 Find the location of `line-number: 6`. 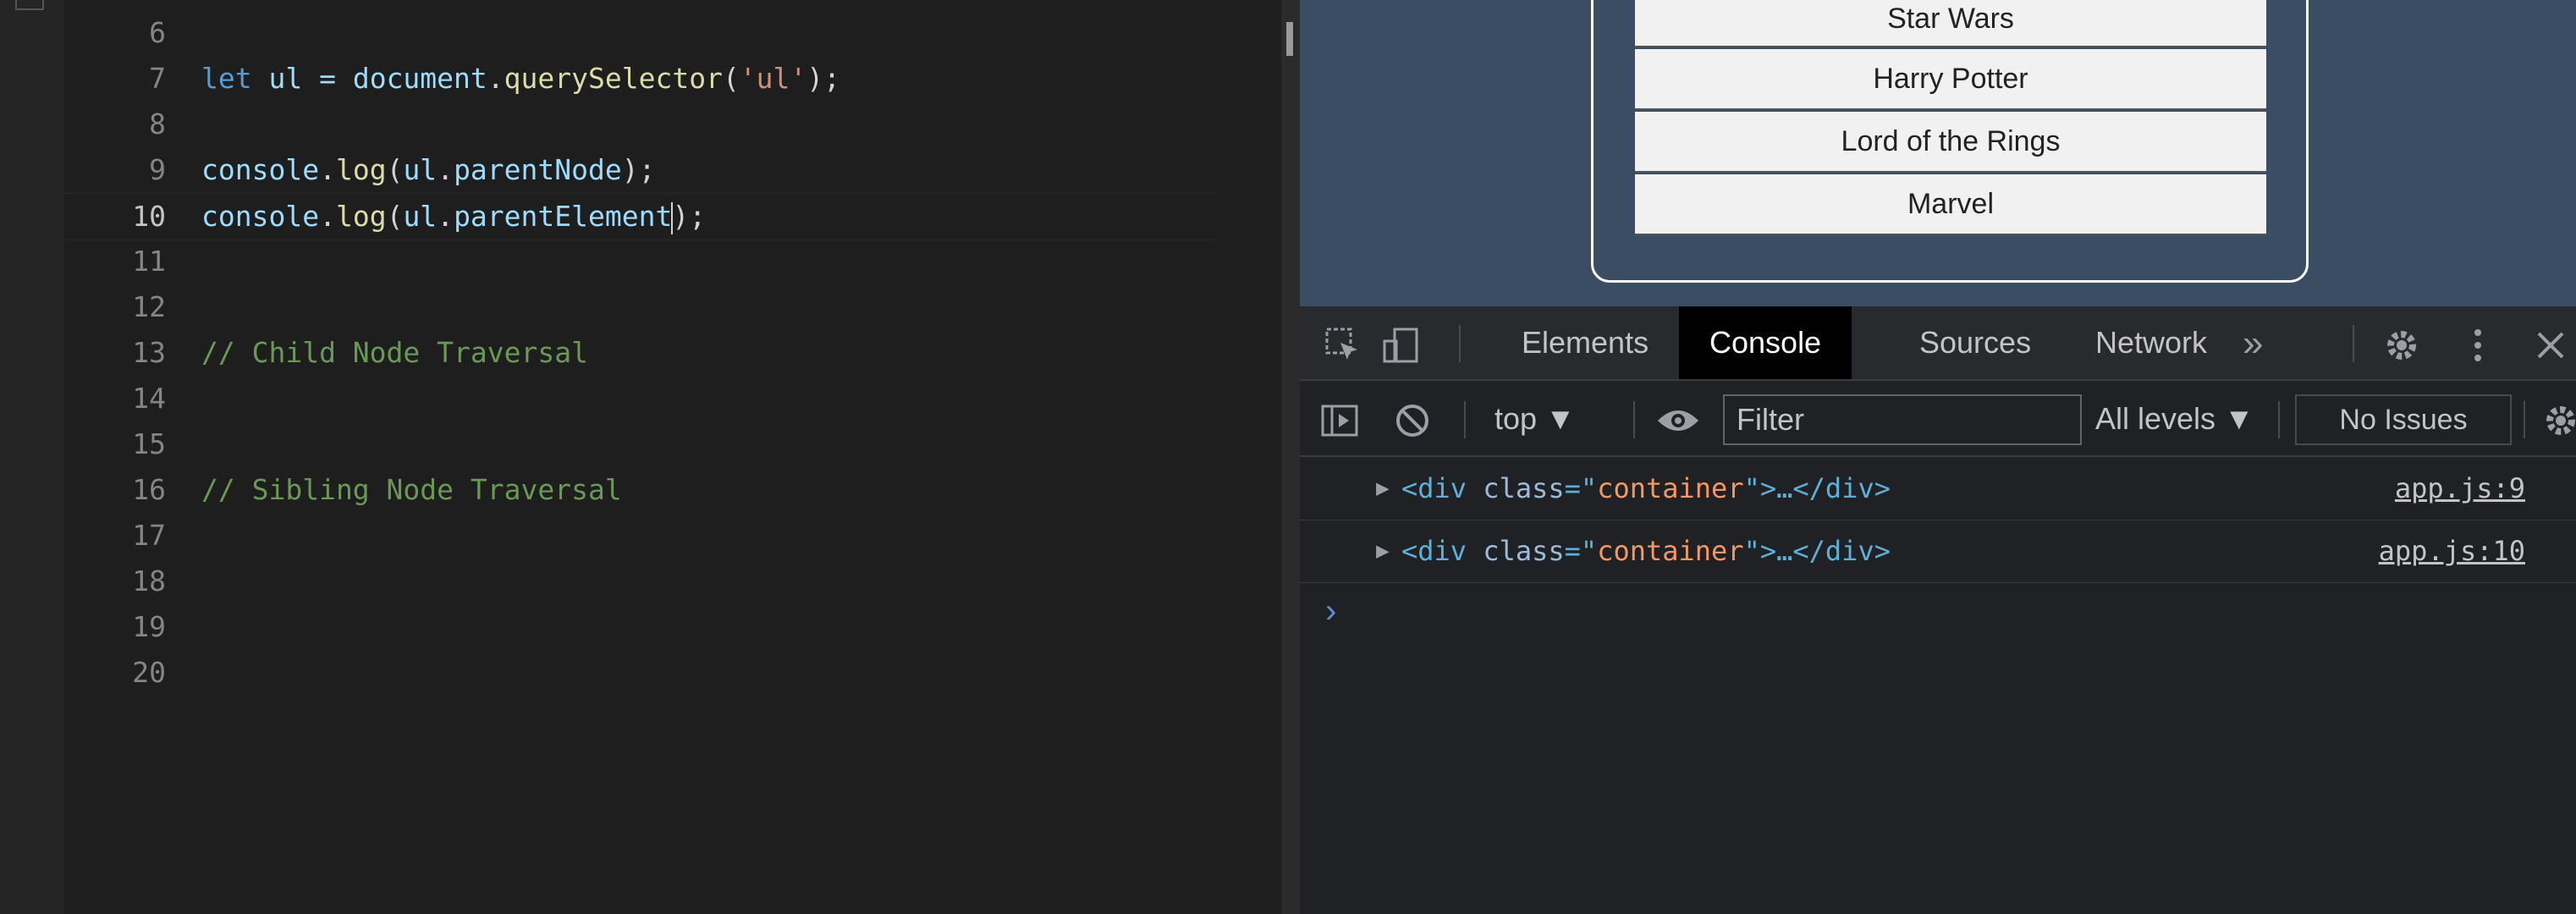

line-number: 6 is located at coordinates (157, 32).